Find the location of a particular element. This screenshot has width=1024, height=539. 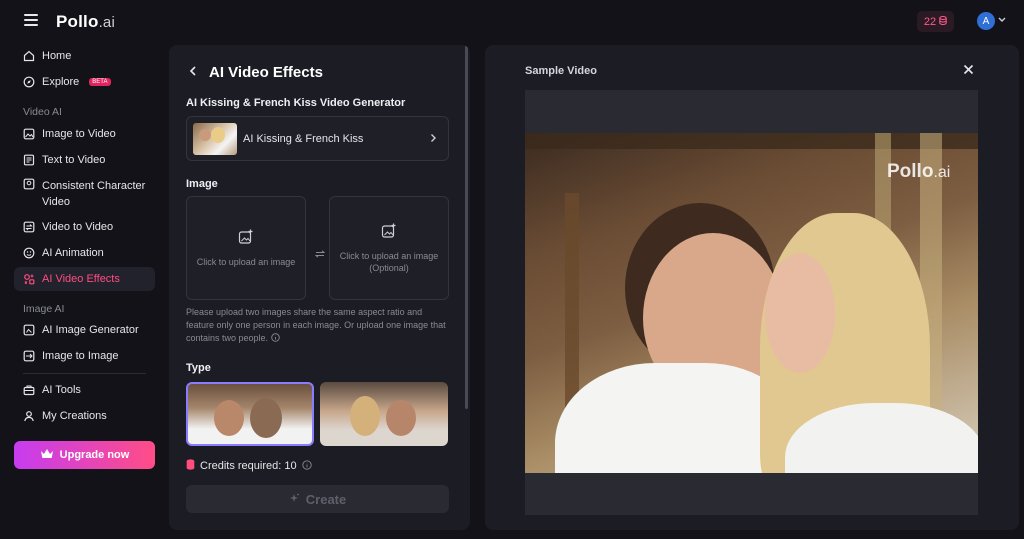

sidebar-item-my-creations: My Creations is located at coordinates (84, 416).